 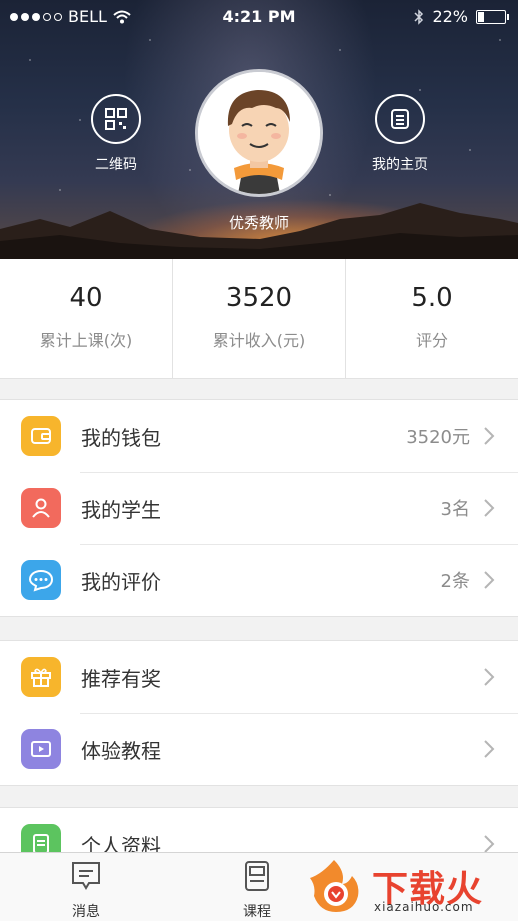 I want to click on qr-code-button: 二维码, so click(x=116, y=134).